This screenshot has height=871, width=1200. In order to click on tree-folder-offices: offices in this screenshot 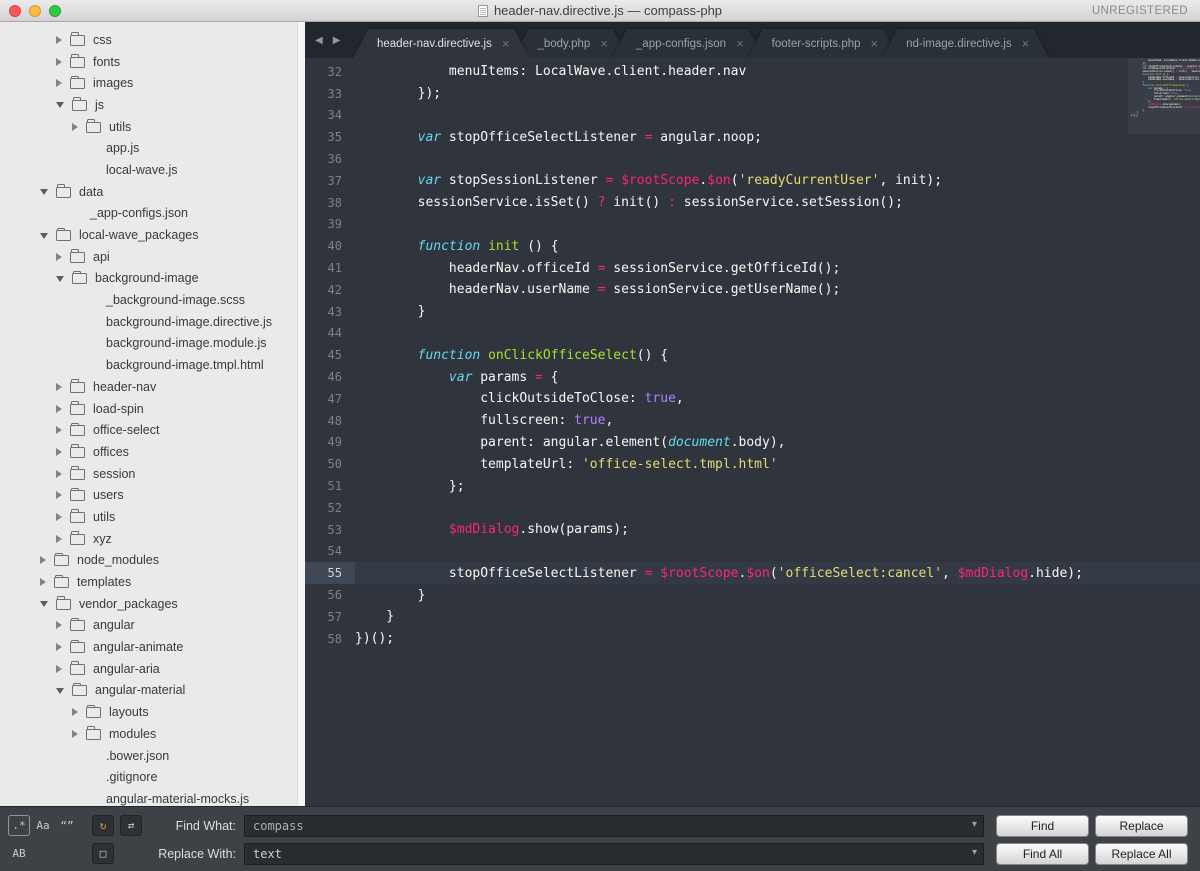, I will do `click(152, 452)`.